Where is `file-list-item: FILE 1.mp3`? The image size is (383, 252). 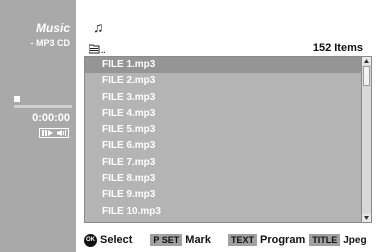 file-list-item: FILE 1.mp3 is located at coordinates (223, 65).